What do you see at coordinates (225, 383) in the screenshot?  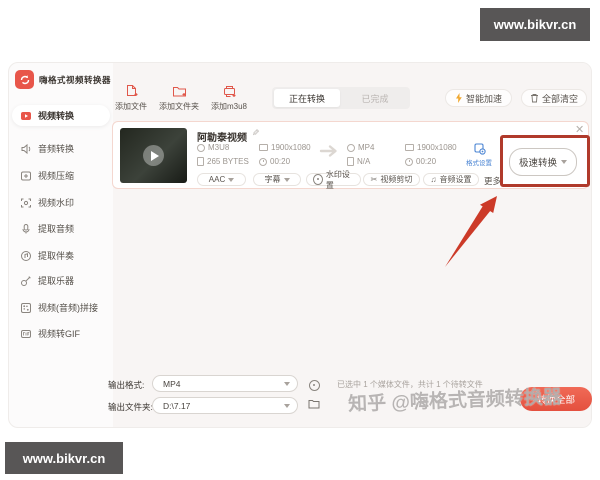 I see `output-format-select: MP4` at bounding box center [225, 383].